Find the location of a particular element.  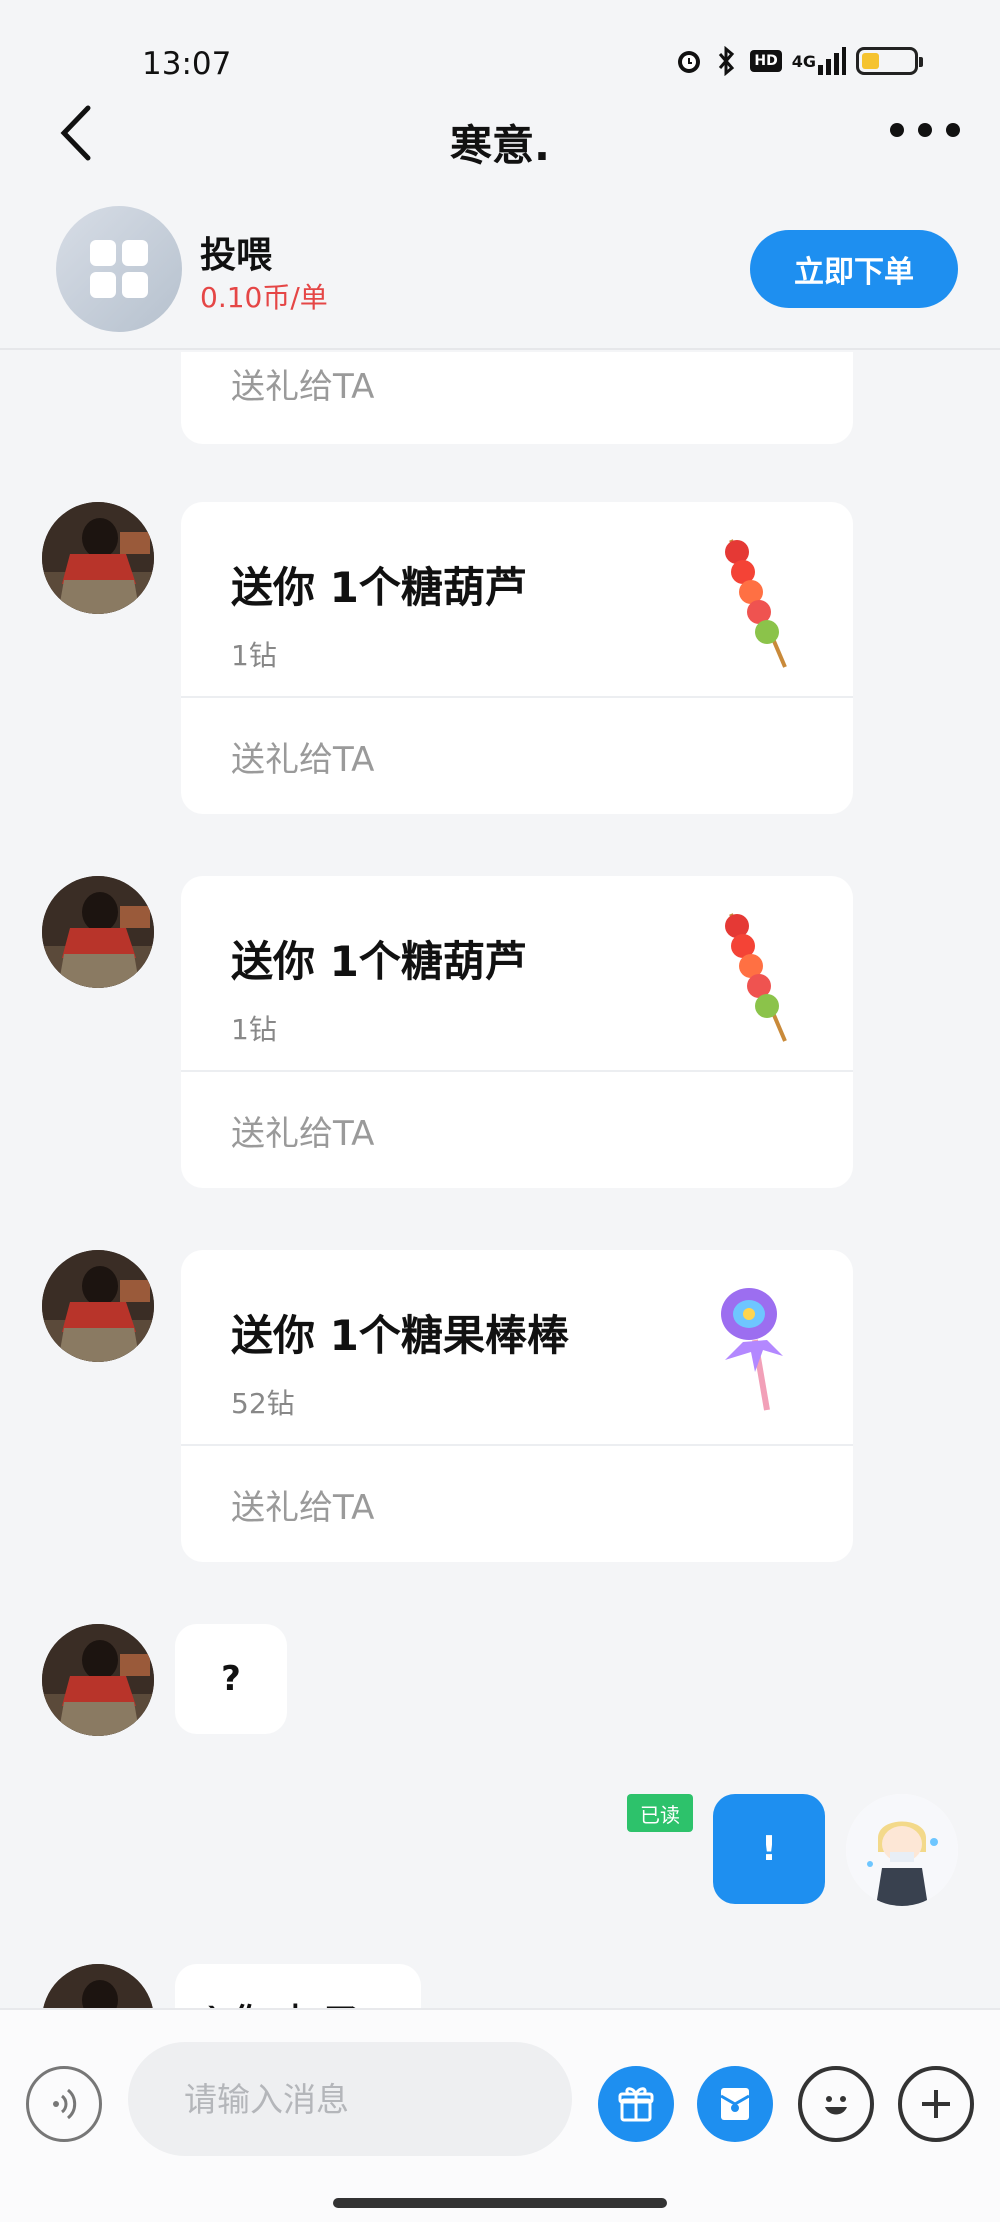

outgoing-message: ! is located at coordinates (769, 1849).